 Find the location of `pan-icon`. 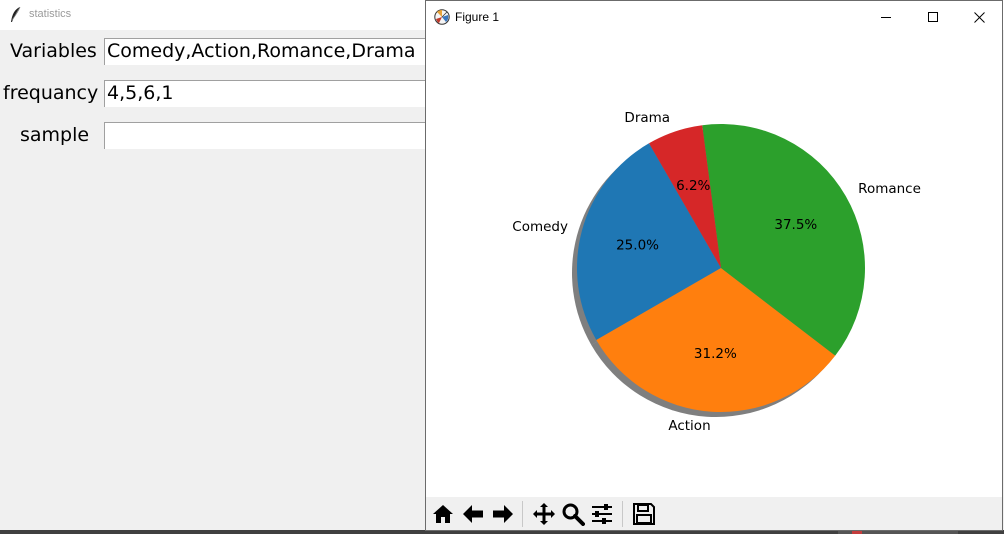

pan-icon is located at coordinates (544, 514).